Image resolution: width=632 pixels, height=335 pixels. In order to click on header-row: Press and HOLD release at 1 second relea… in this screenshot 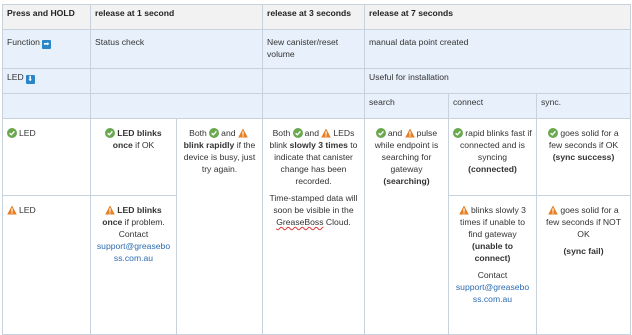, I will do `click(316, 17)`.